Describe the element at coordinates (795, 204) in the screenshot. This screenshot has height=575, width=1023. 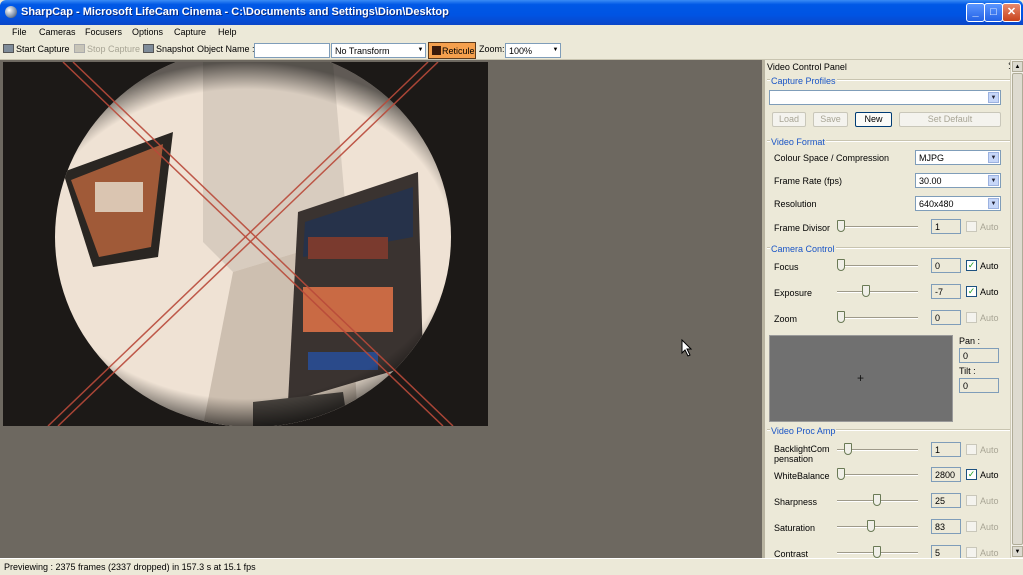
I see `resolution-label: Resolution` at that location.